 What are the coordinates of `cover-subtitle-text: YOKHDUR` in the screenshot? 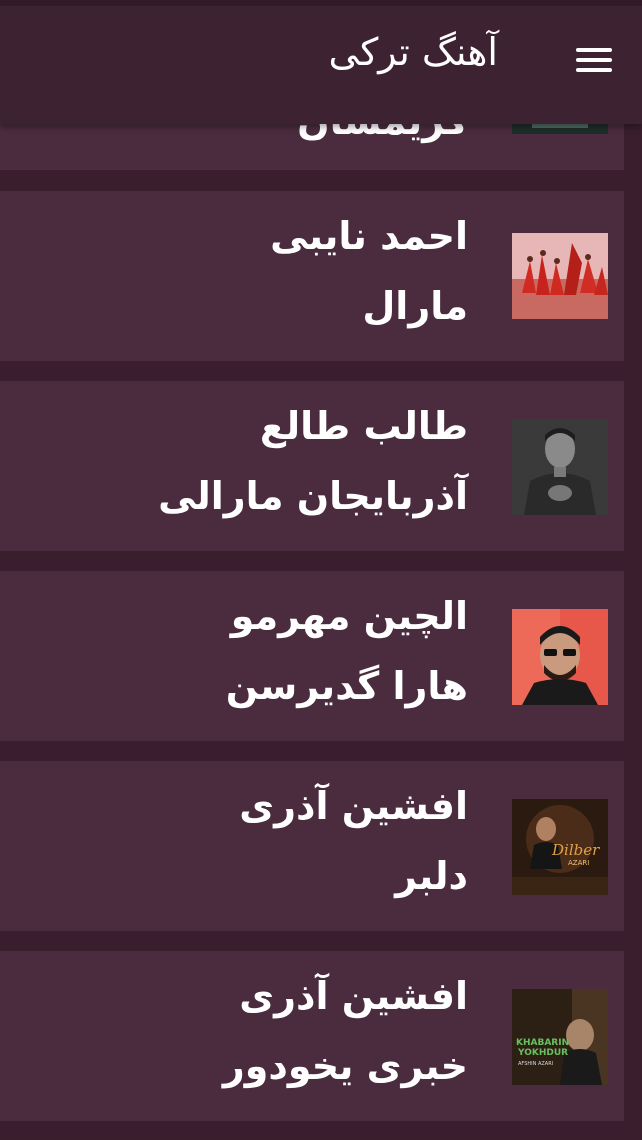 It's located at (542, 1053).